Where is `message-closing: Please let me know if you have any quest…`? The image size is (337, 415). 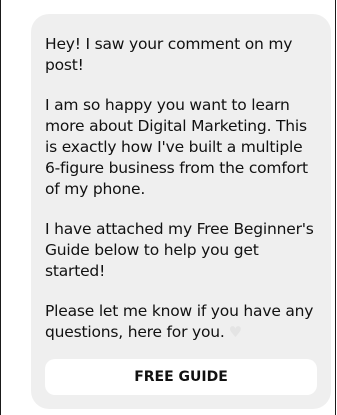 message-closing: Please let me know if you have any quest… is located at coordinates (181, 322).